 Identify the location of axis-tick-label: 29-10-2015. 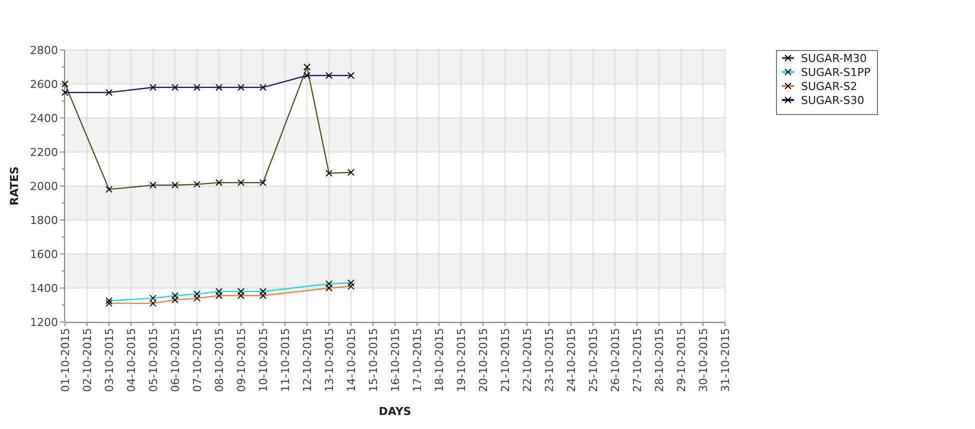
(681, 360).